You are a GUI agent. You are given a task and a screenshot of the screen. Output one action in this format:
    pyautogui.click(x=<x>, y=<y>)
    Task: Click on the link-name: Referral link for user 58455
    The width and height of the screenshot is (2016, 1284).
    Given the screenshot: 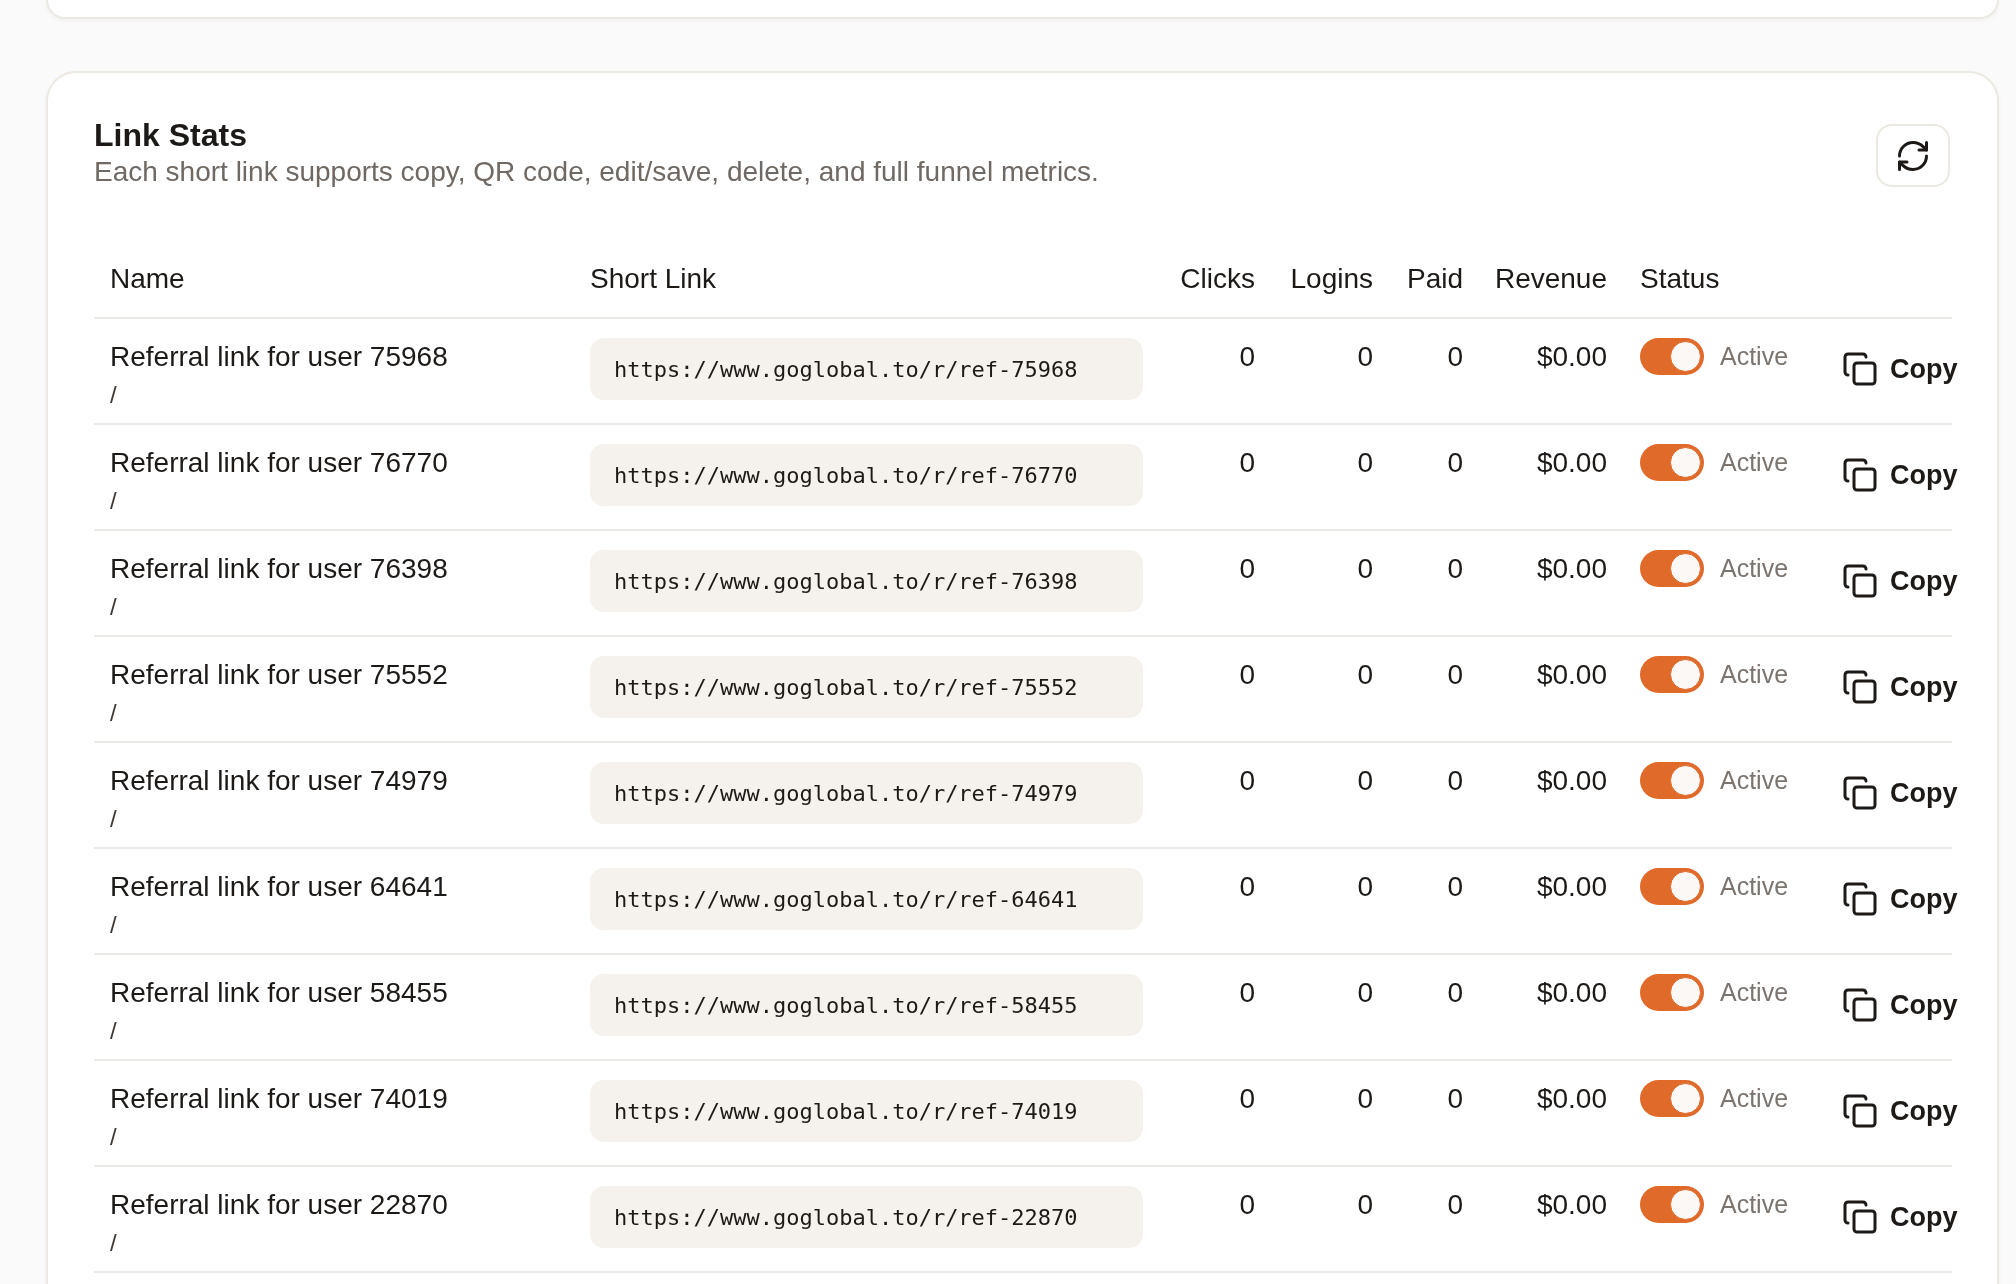 What is the action you would take?
    pyautogui.click(x=279, y=993)
    